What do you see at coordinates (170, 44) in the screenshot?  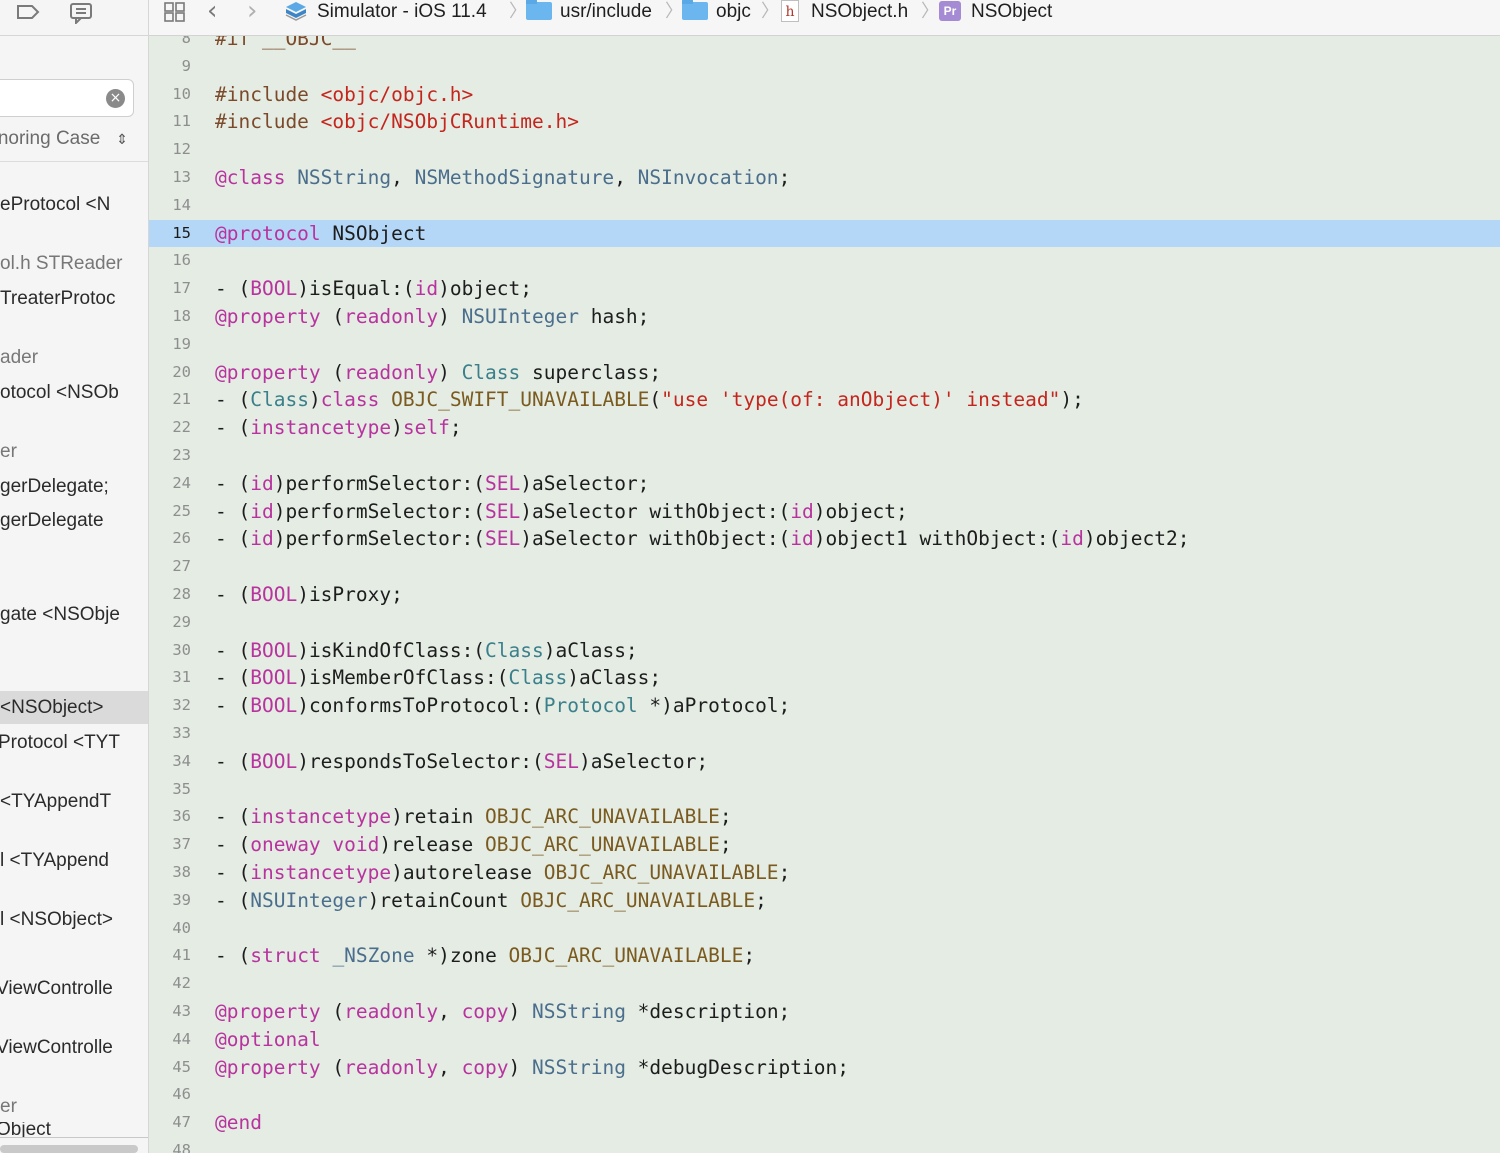 I see `line-number: 8` at bounding box center [170, 44].